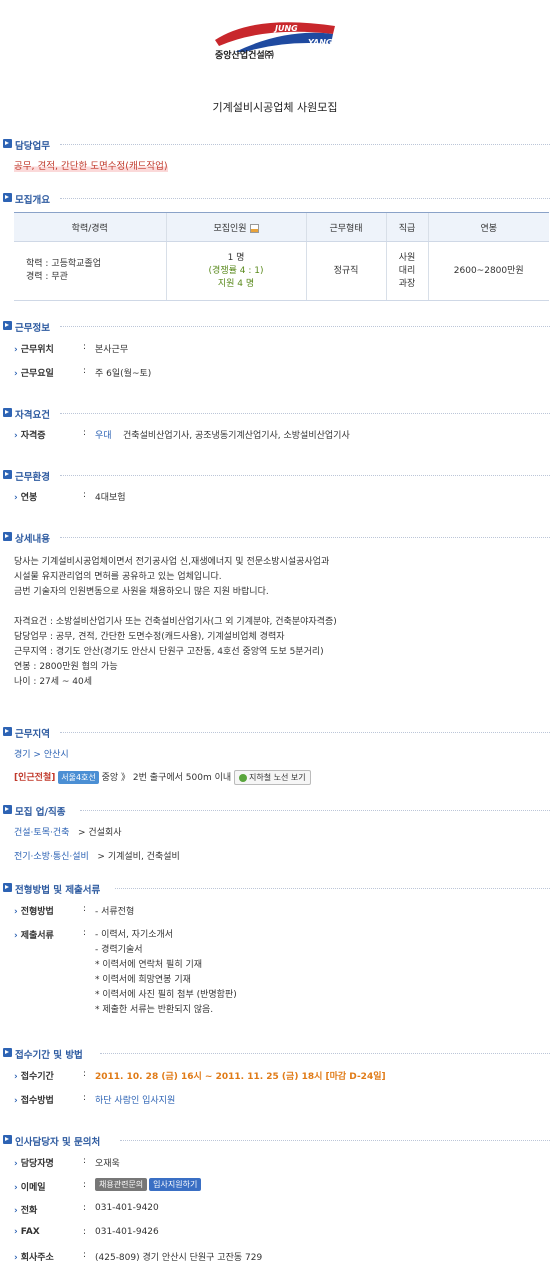 The image size is (550, 1281). I want to click on education-cell: 학력 : 고등학교졸업 경력 : 무관, so click(90, 271).